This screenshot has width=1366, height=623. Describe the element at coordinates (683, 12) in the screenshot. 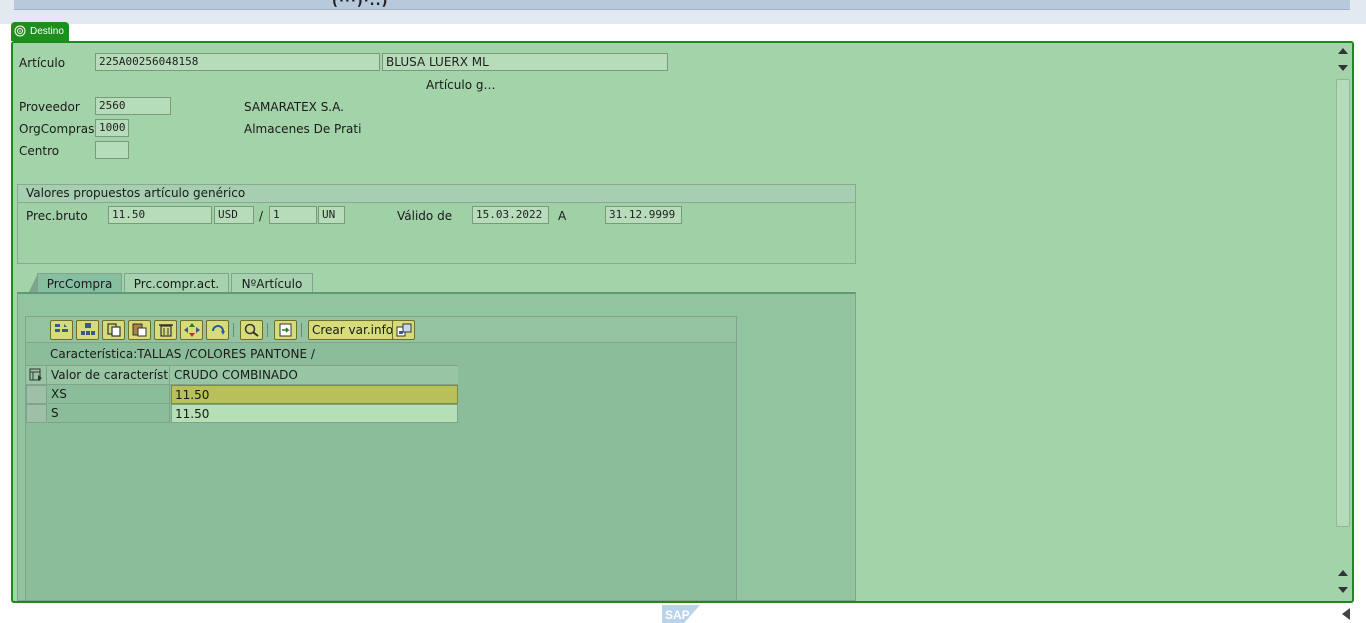

I see `window-title-bar: (···)·..)` at that location.